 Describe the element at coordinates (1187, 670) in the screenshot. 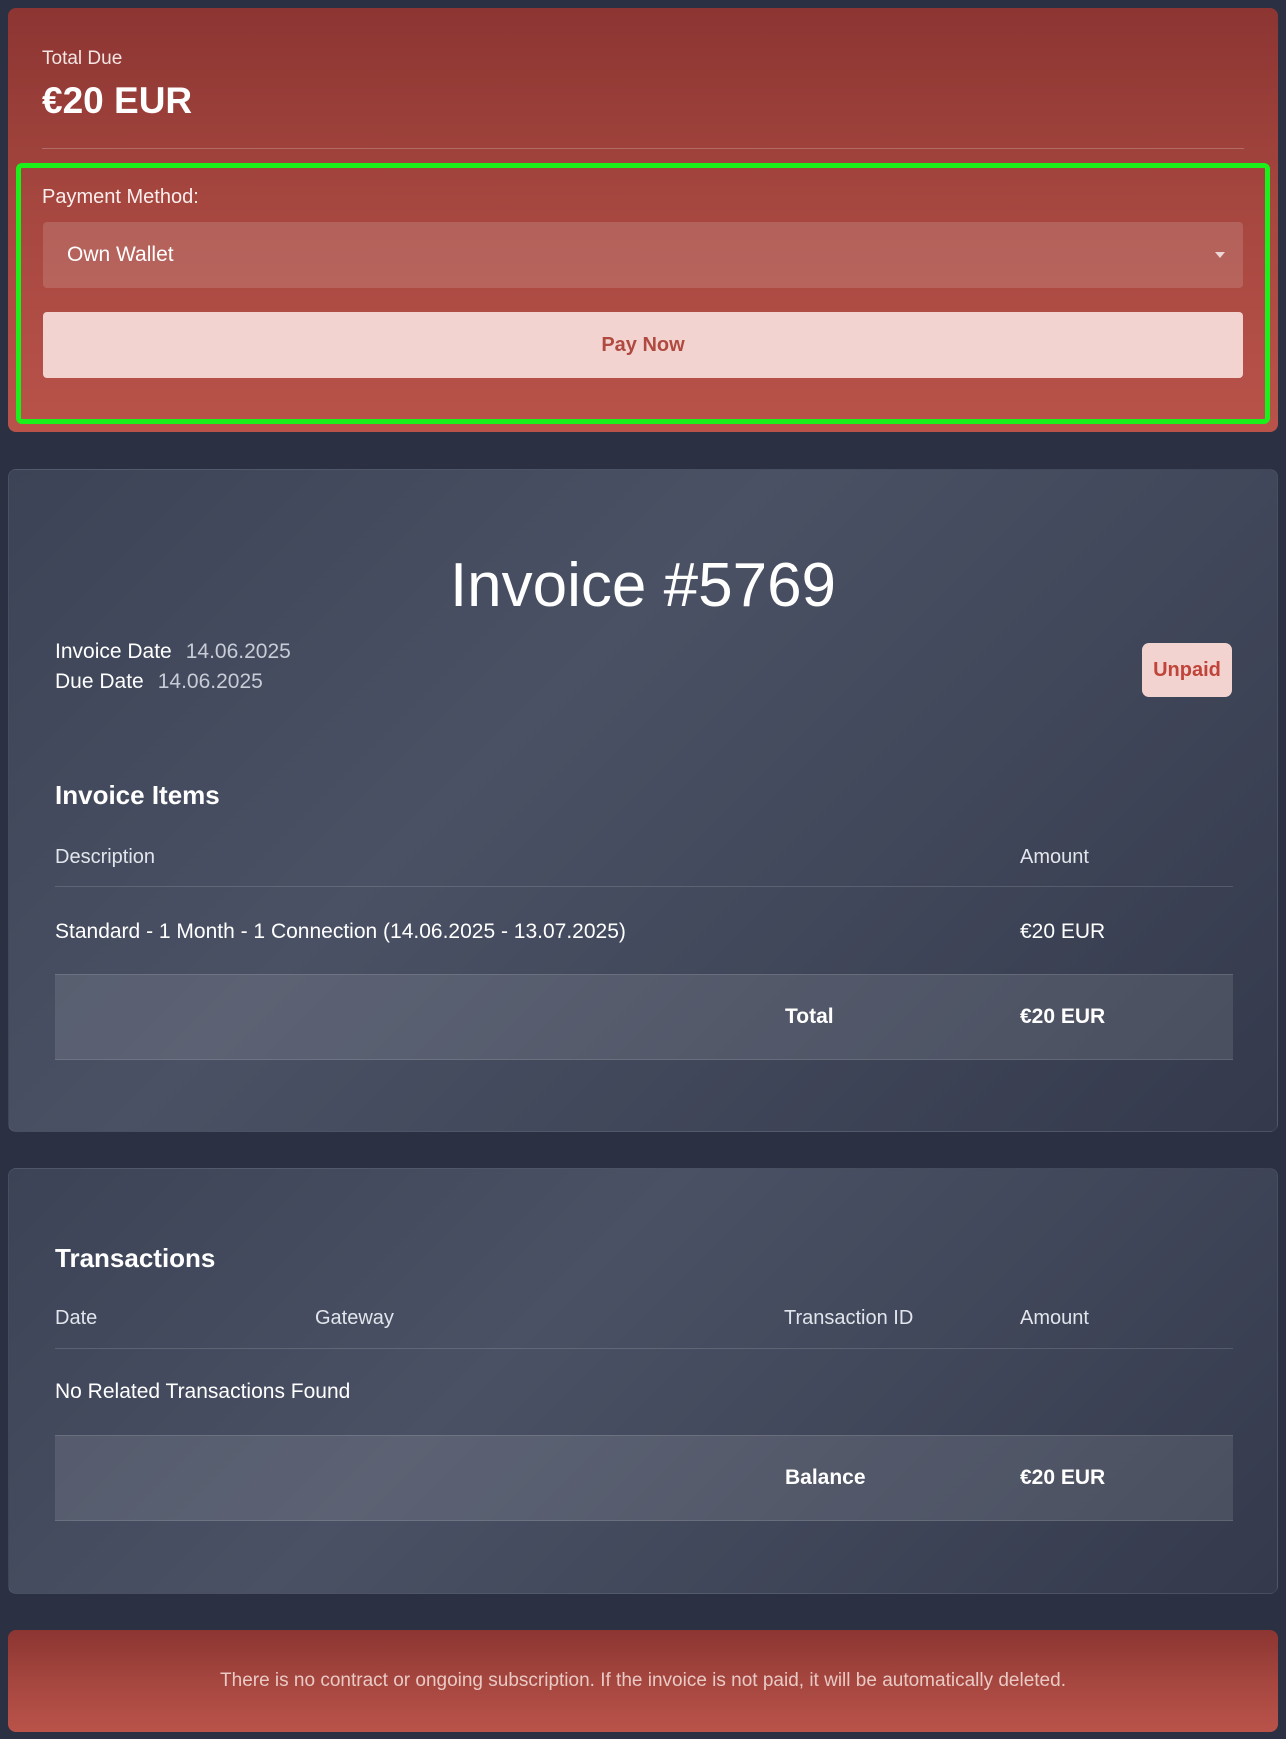

I see `status-badge: Unpaid` at that location.